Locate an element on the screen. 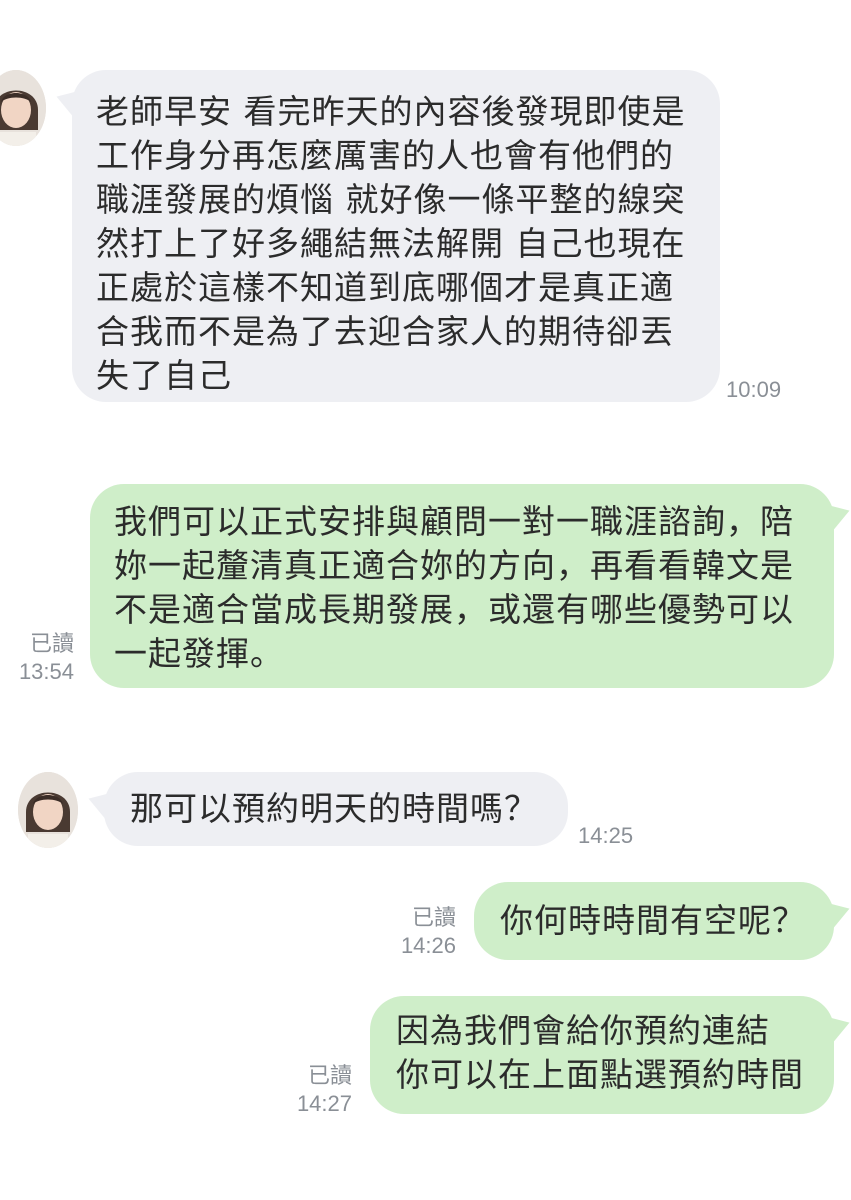  message-text: 你何時時間有空呢？ is located at coordinates (653, 920).